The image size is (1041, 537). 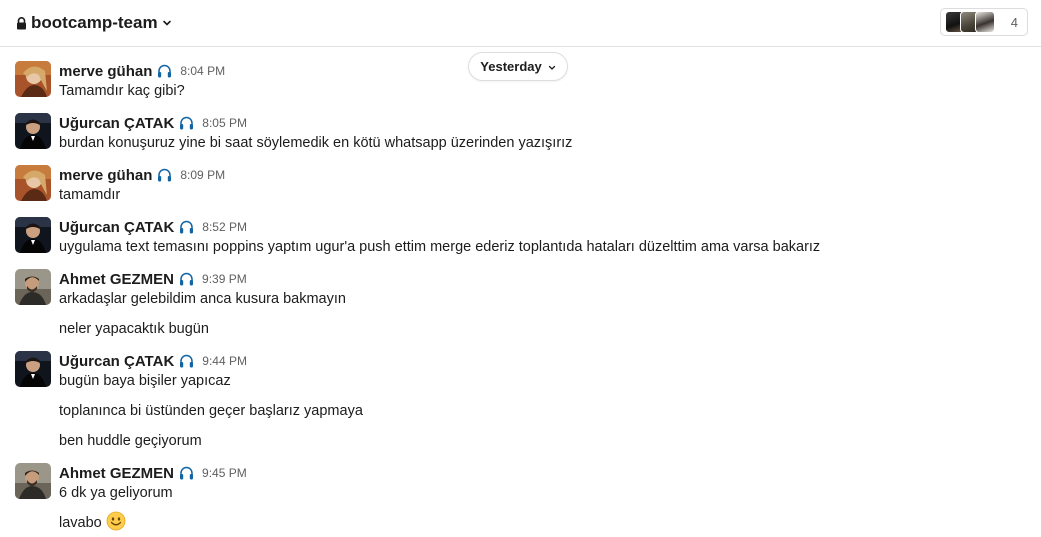 What do you see at coordinates (224, 473) in the screenshot?
I see `timestamp: 9:45 PM` at bounding box center [224, 473].